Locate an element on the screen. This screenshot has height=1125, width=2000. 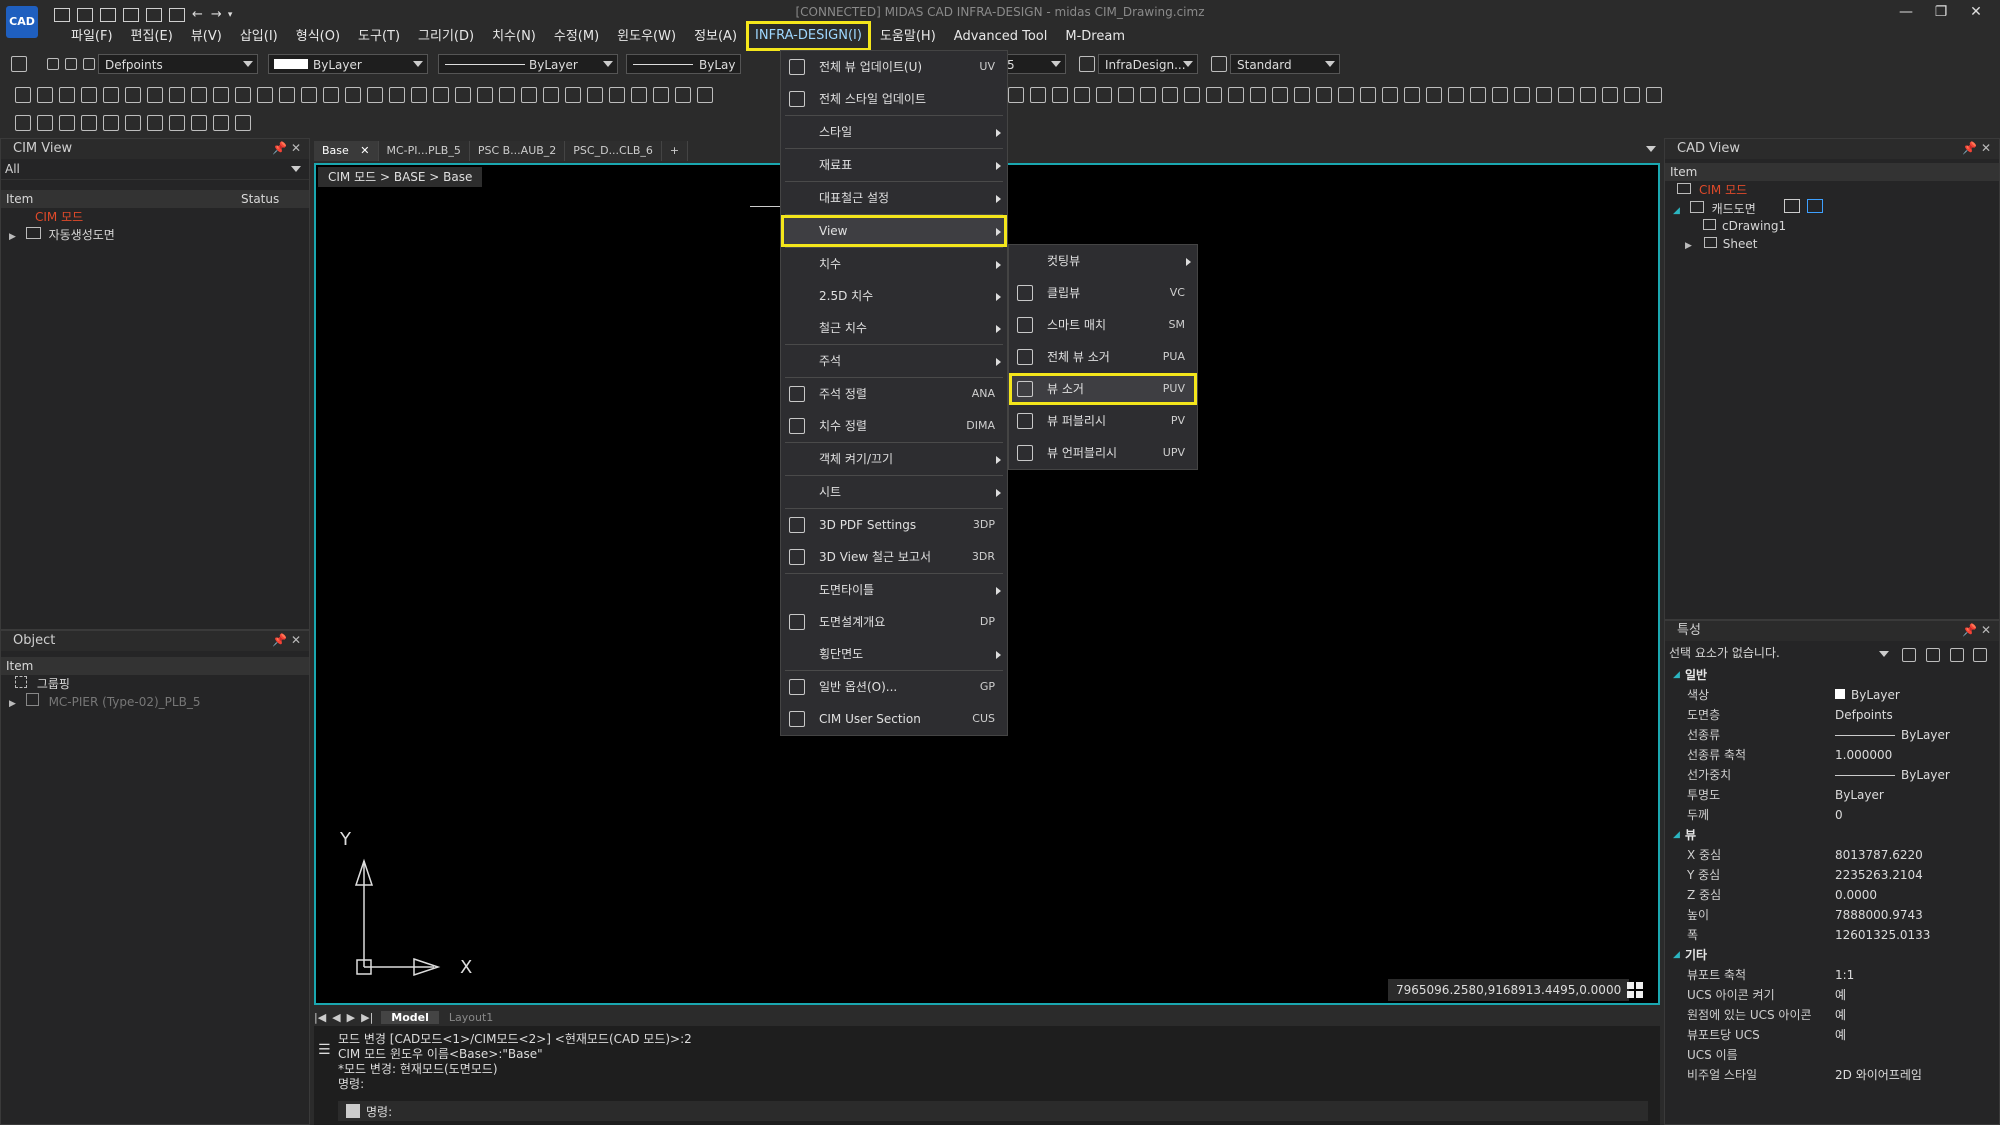
property-row: 도면층 Defpoints is located at coordinates (1832, 715).